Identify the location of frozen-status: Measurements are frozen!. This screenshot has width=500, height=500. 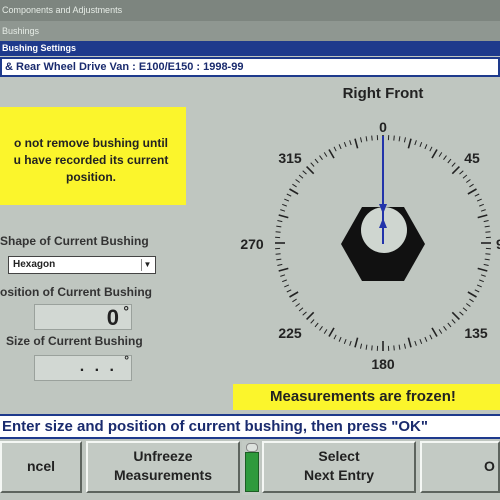
(366, 397).